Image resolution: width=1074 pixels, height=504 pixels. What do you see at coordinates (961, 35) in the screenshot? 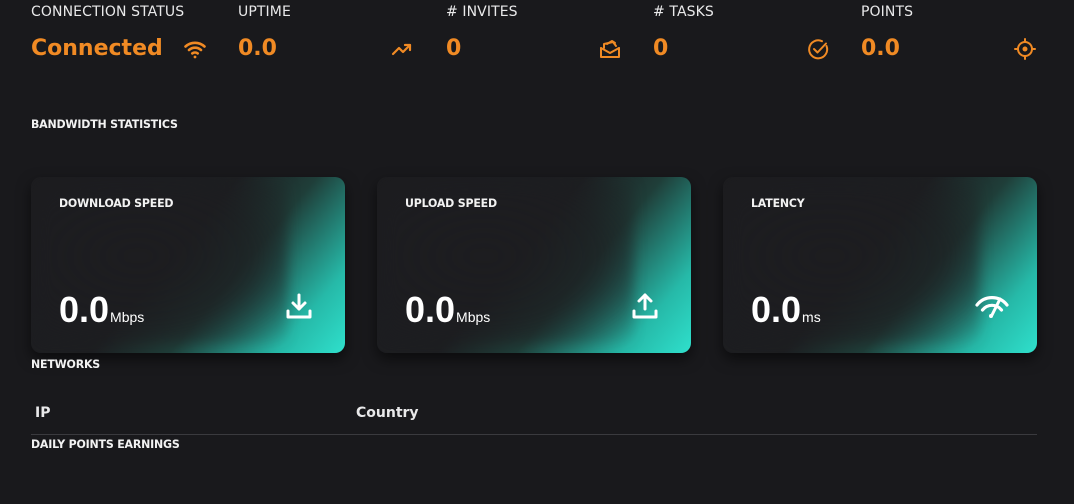
I see `stat-points: POINTS 0.0` at bounding box center [961, 35].